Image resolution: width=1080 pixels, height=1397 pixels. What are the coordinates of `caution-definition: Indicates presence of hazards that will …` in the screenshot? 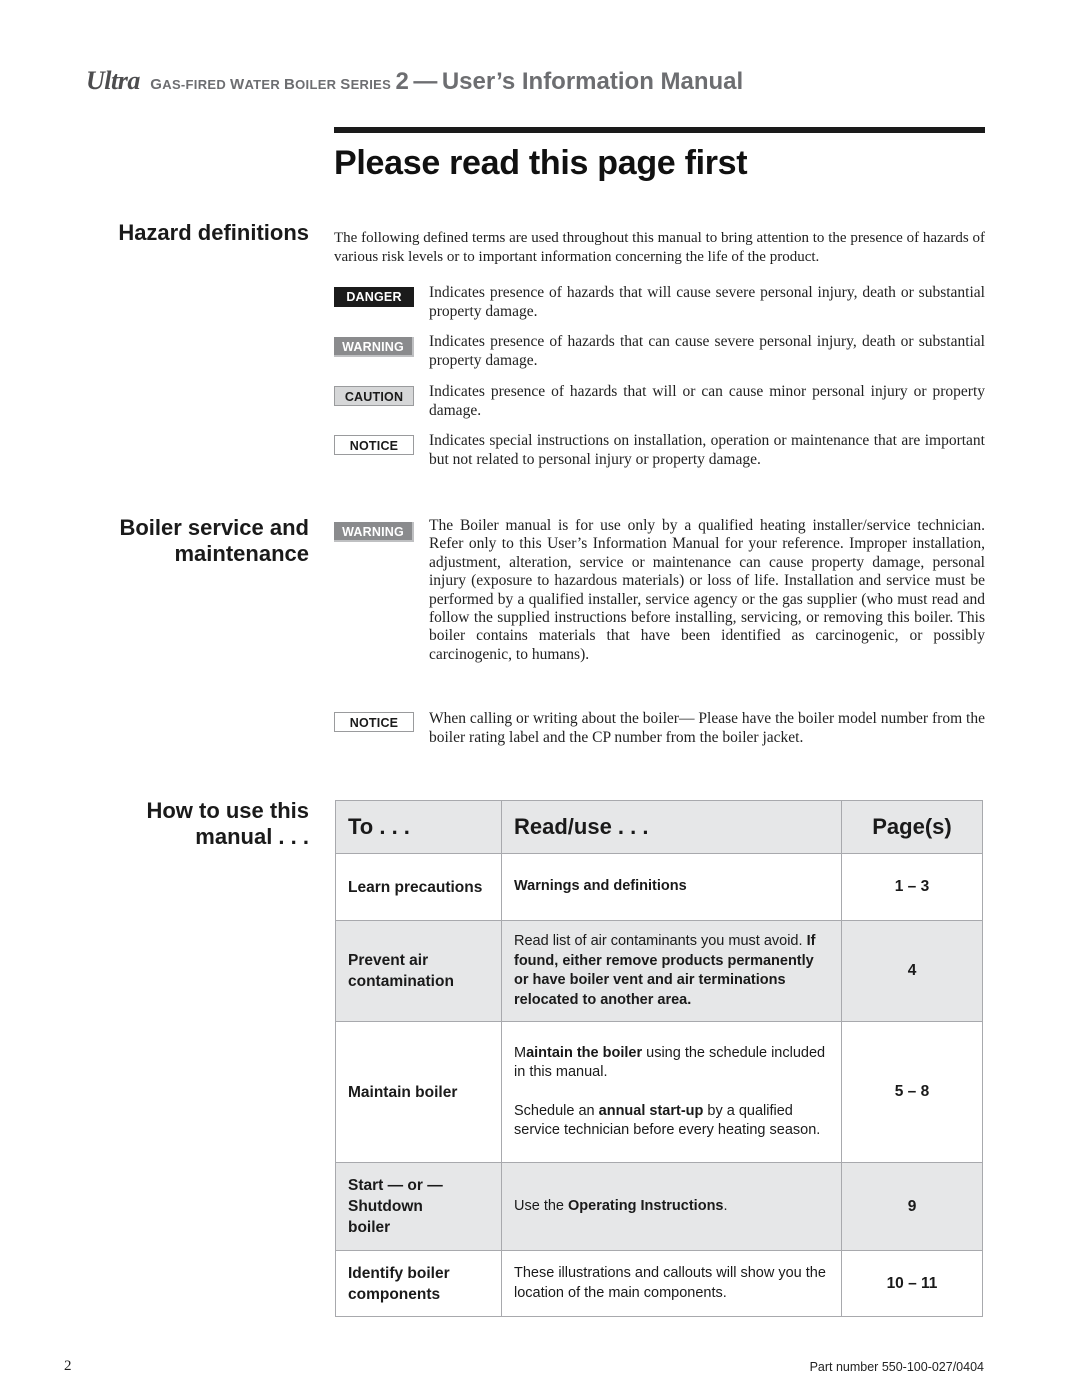 It's located at (707, 401).